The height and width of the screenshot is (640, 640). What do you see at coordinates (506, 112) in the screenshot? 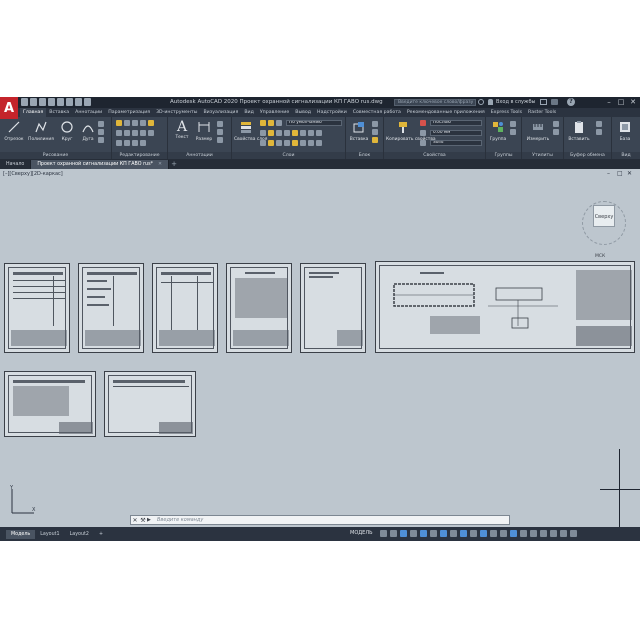
I see `ribbon-tab: Express Tools` at bounding box center [506, 112].